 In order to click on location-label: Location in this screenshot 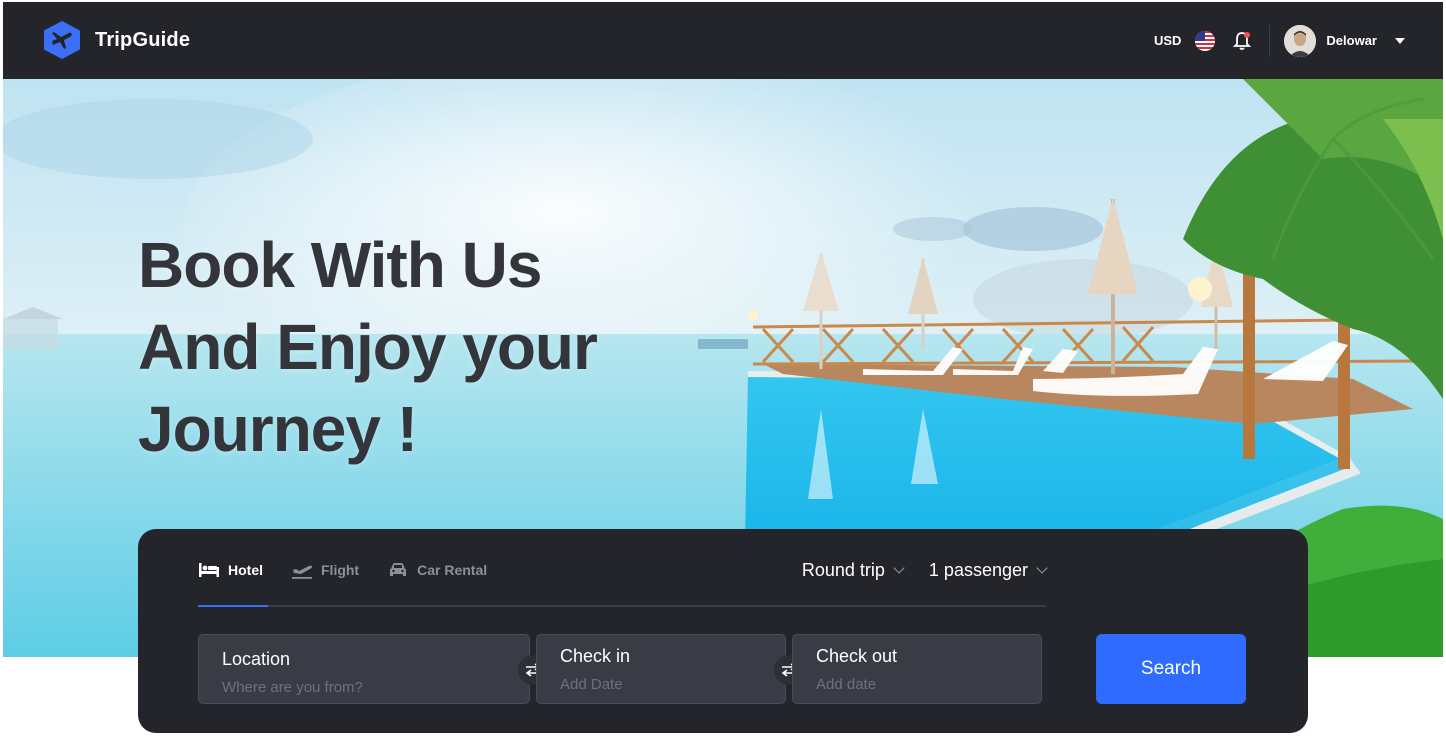, I will do `click(256, 659)`.